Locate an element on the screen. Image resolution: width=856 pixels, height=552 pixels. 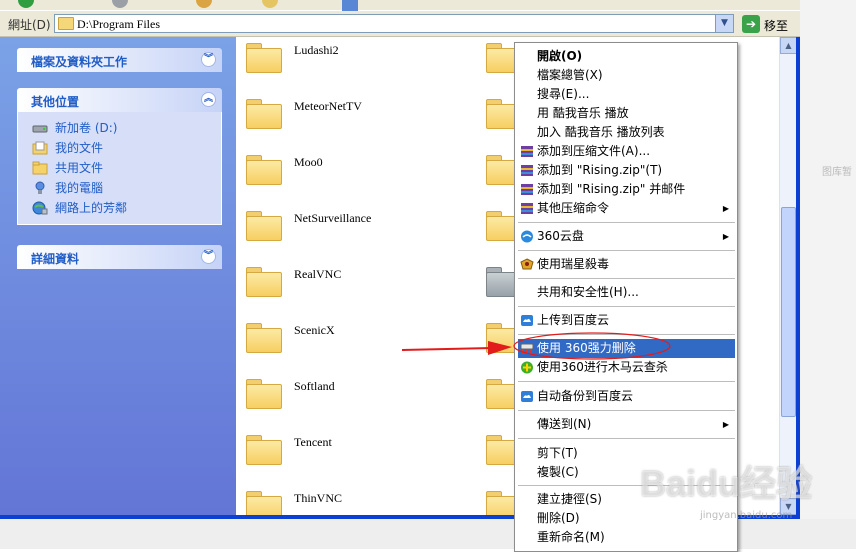
scroll-up-icon: ▲ is located at coordinates (788, 45).